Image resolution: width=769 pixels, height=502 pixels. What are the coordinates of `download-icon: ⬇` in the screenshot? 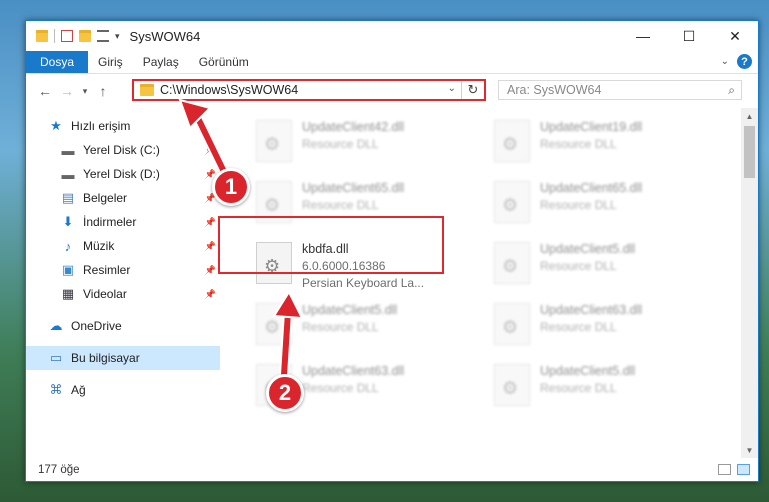 It's located at (68, 221).